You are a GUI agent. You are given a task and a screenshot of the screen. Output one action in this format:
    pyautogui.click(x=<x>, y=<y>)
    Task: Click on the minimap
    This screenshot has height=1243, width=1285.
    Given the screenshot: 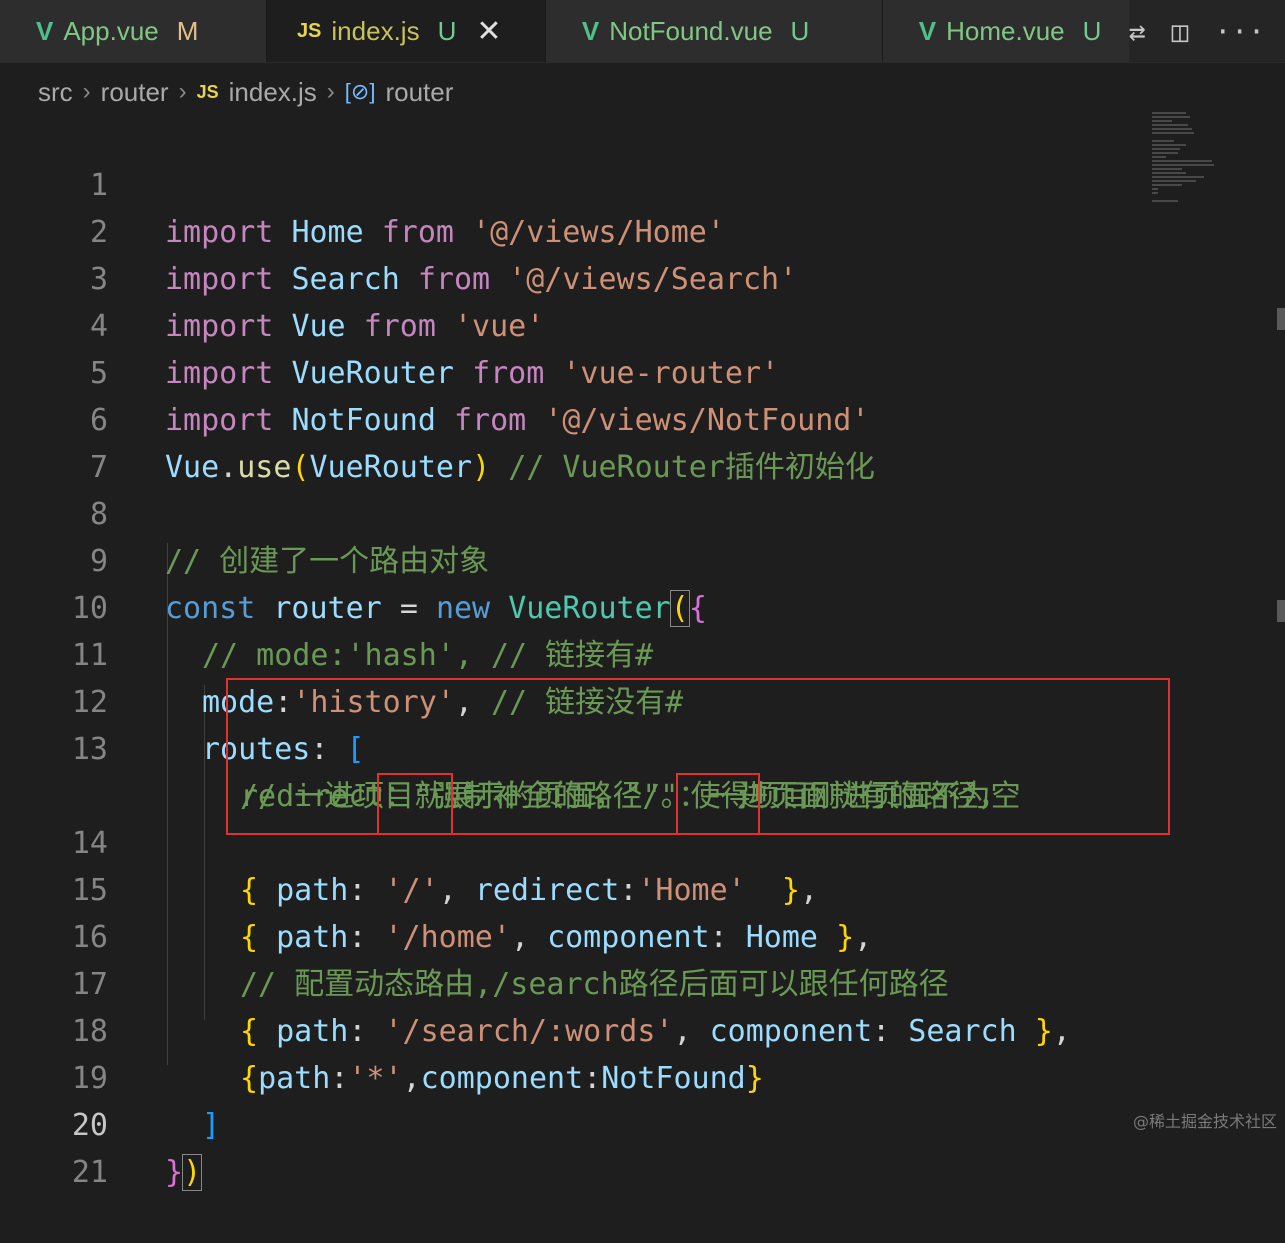 What is the action you would take?
    pyautogui.click(x=1197, y=162)
    